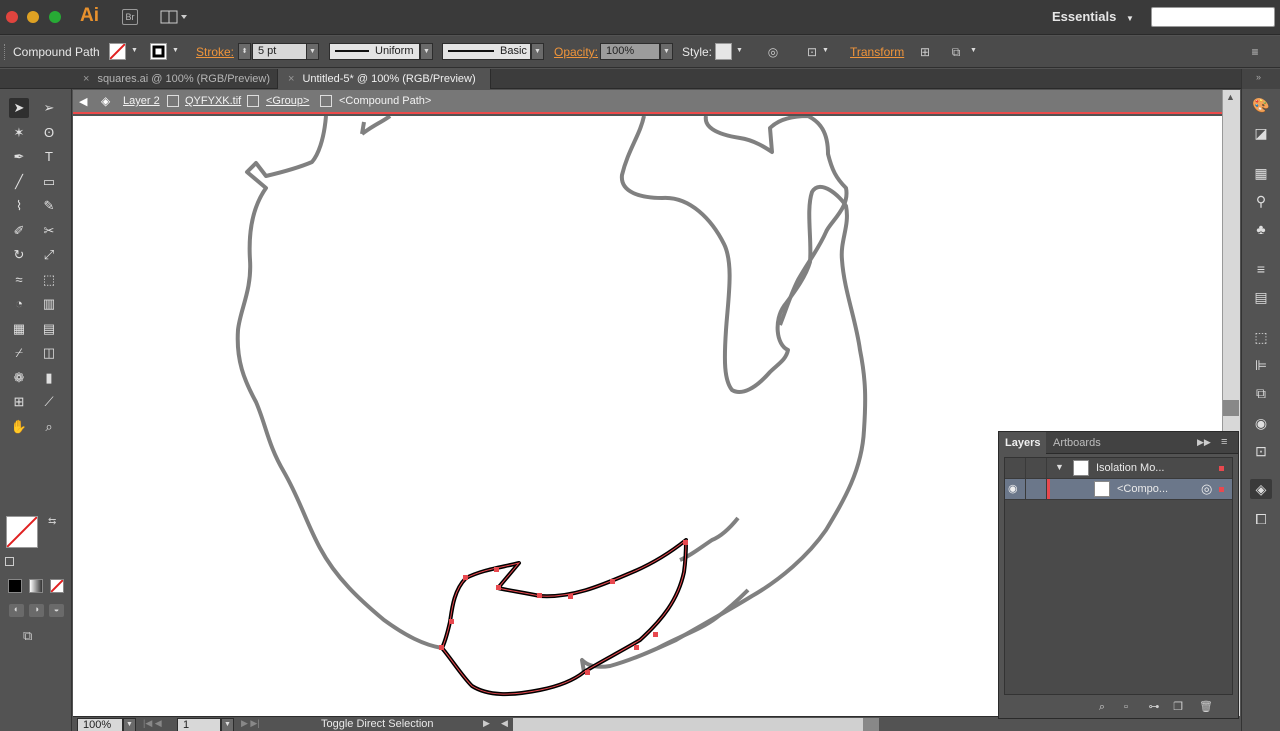 This screenshot has height=731, width=1280. I want to click on align-options-dropdown: ▼, so click(825, 51).